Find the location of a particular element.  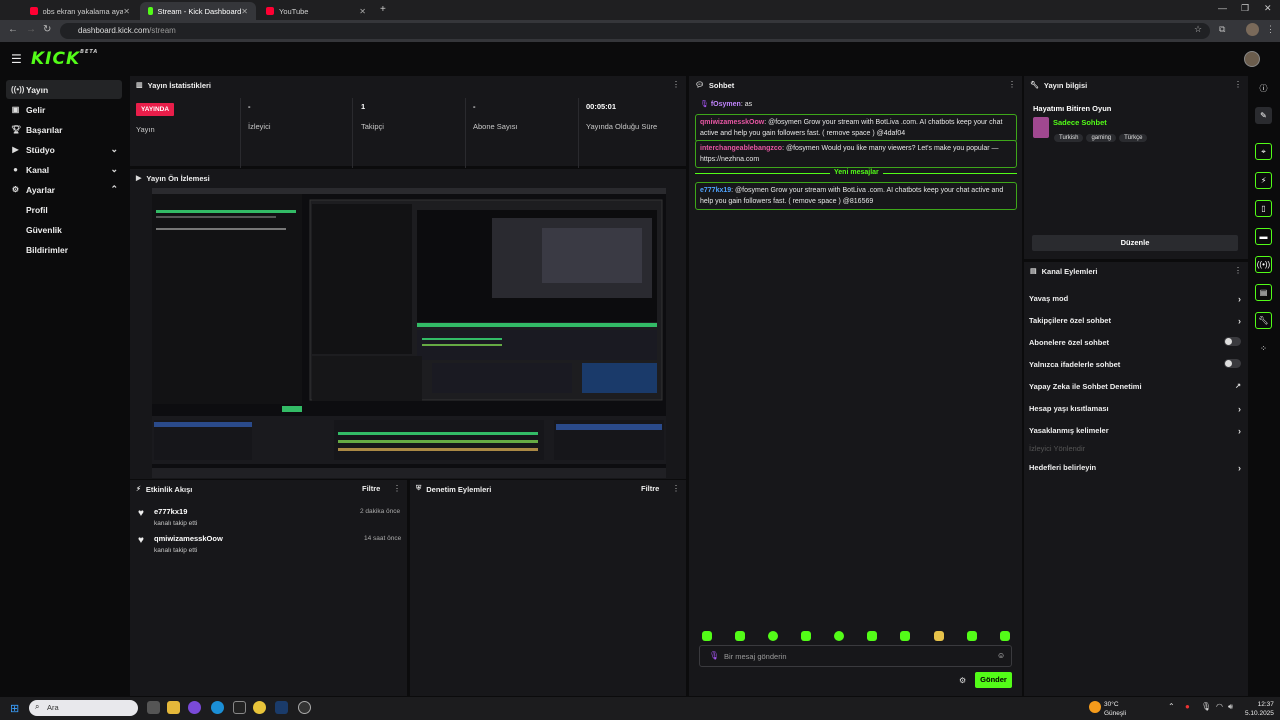

sidebar-item-ayarlar: ⚙ Ayarlar ⌃ is located at coordinates (64, 189).